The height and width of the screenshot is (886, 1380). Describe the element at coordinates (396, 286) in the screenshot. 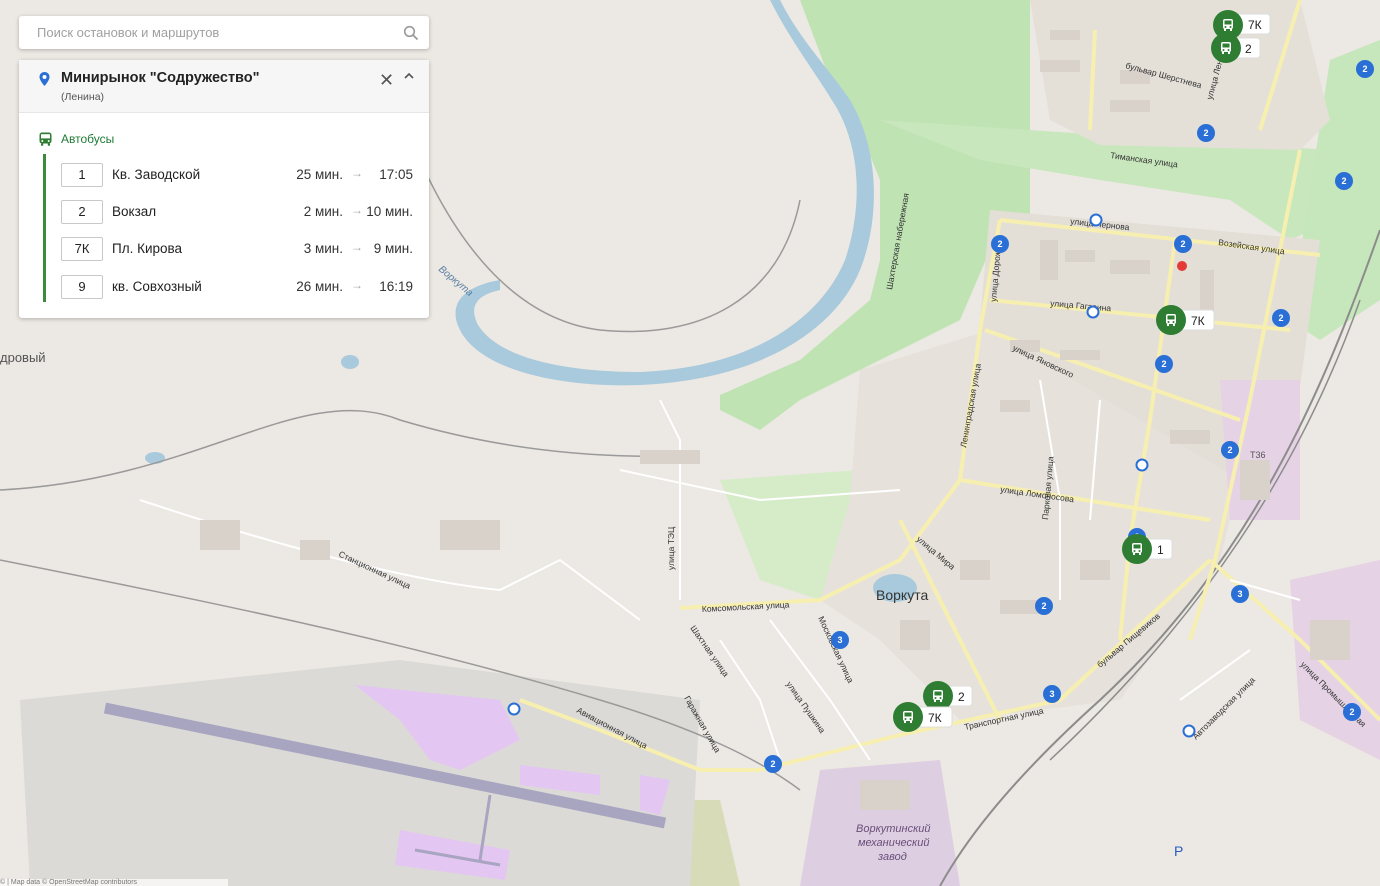

I see `following-arrival: 16:19` at that location.